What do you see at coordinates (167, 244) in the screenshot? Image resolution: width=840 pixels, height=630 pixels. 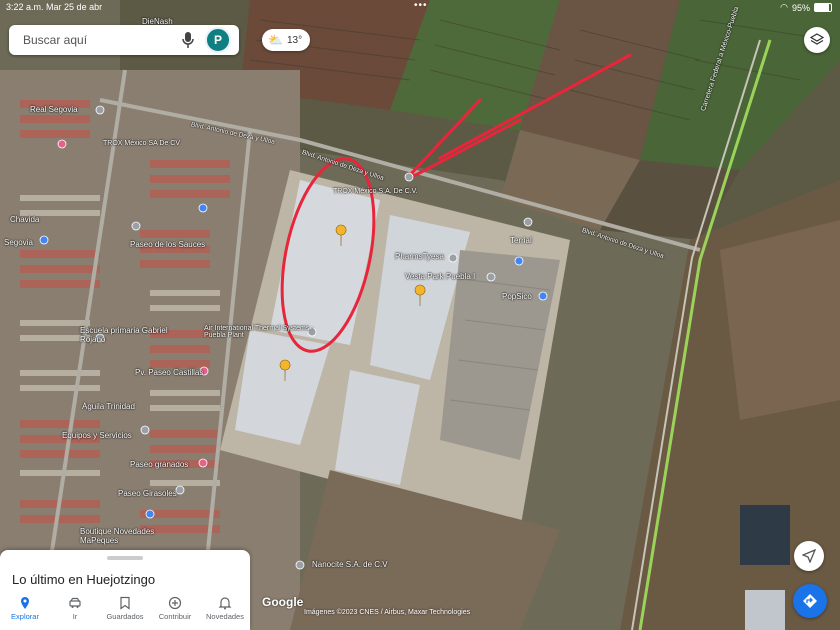 I see `map-label: Paseo de los Sauces` at bounding box center [167, 244].